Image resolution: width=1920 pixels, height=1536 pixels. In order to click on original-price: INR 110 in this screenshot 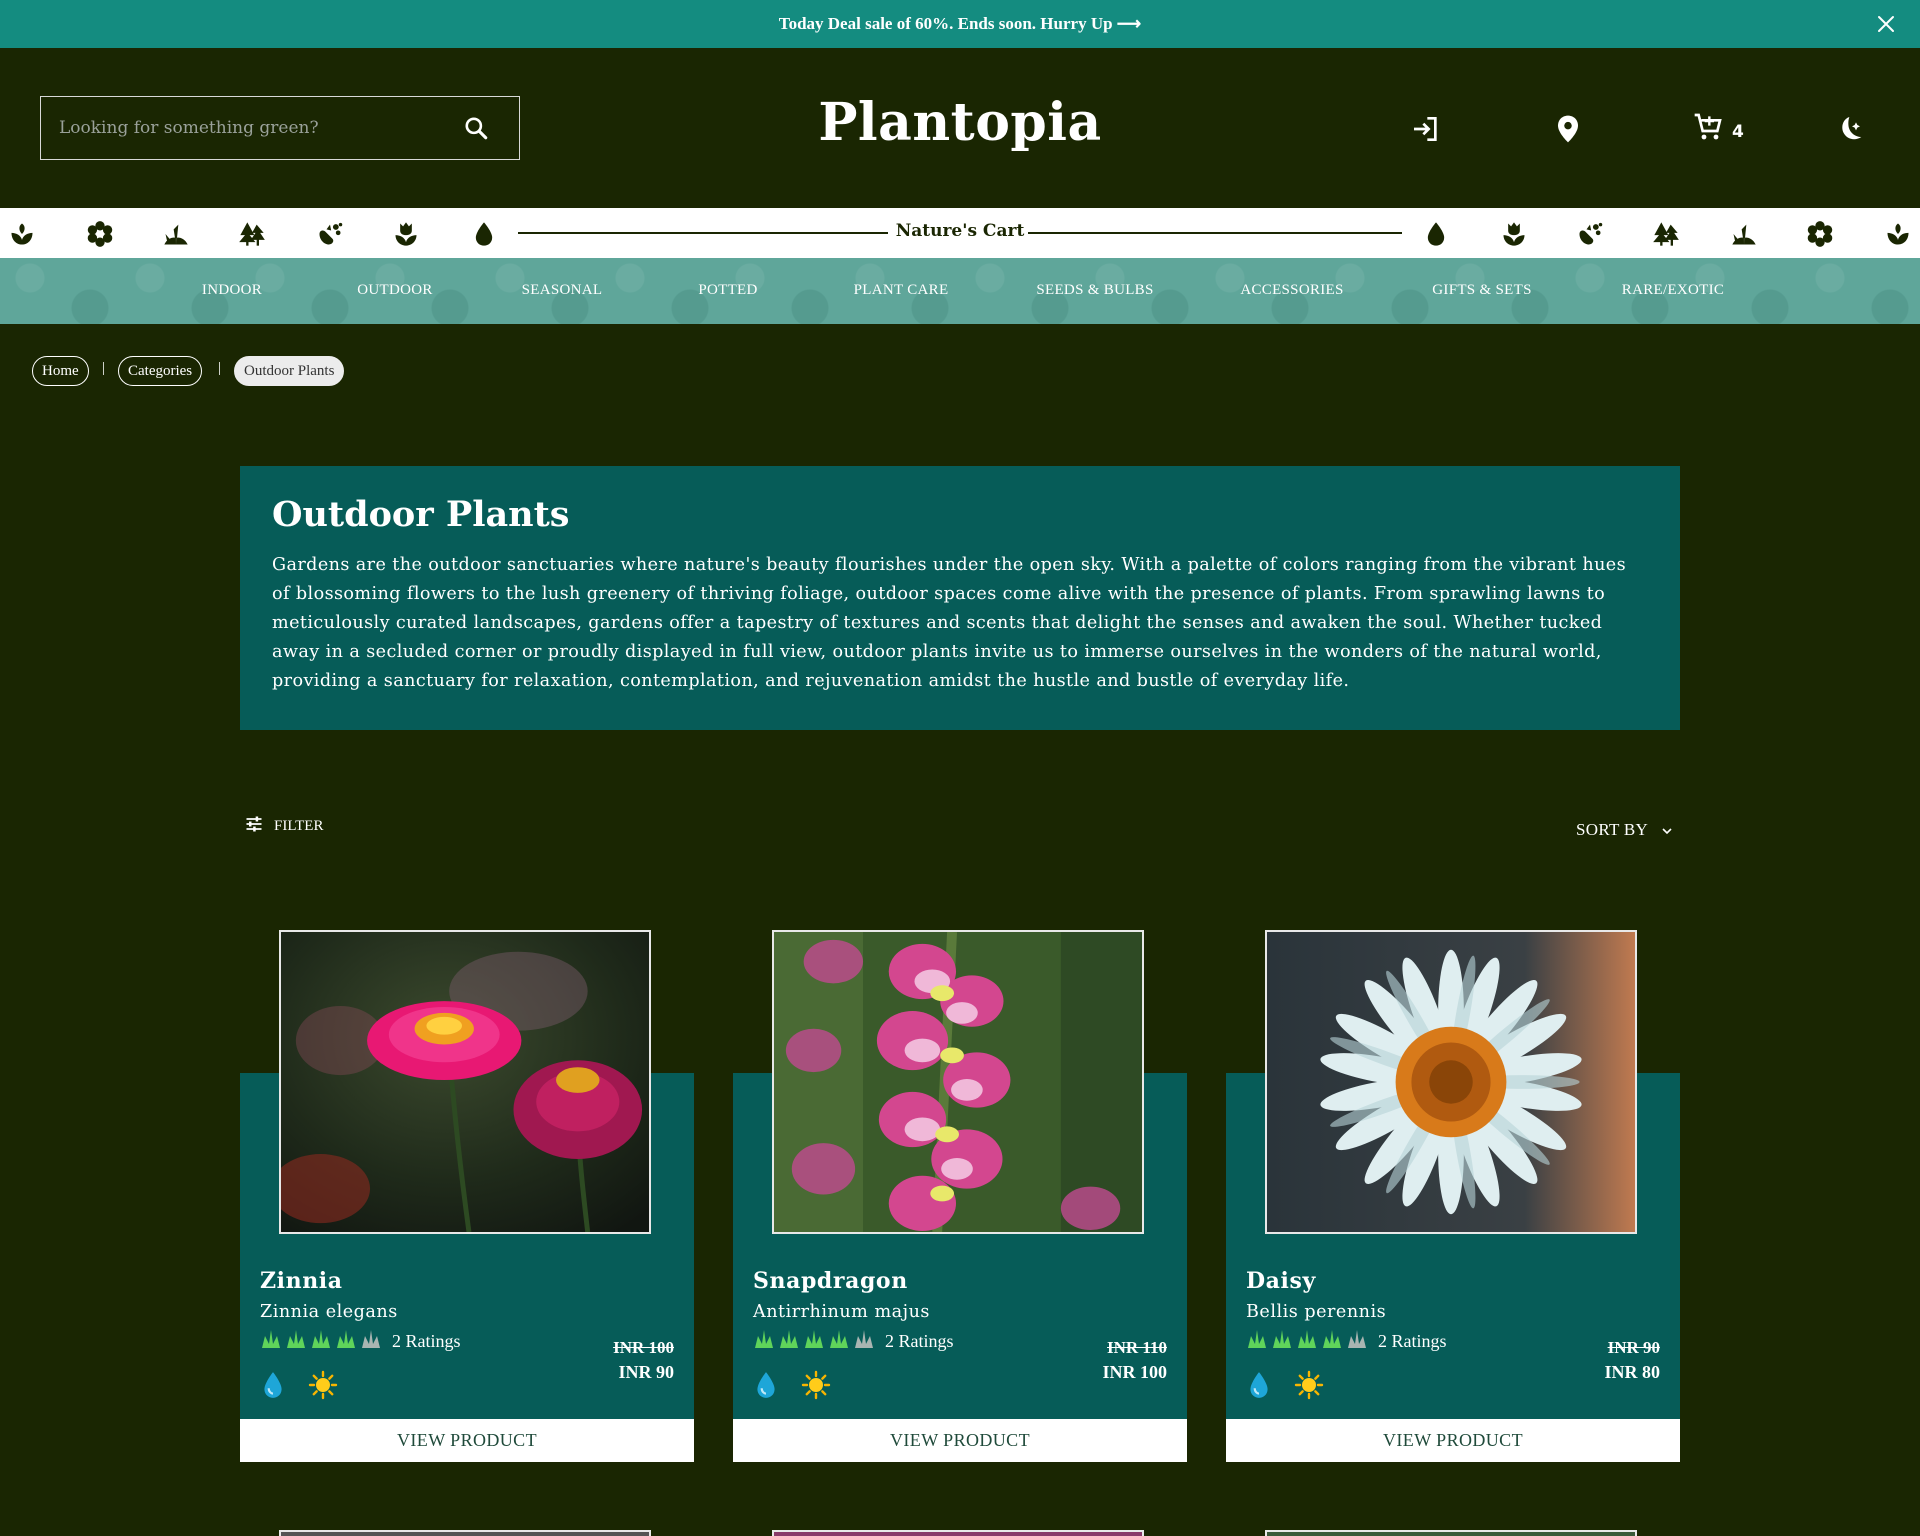, I will do `click(1137, 1347)`.